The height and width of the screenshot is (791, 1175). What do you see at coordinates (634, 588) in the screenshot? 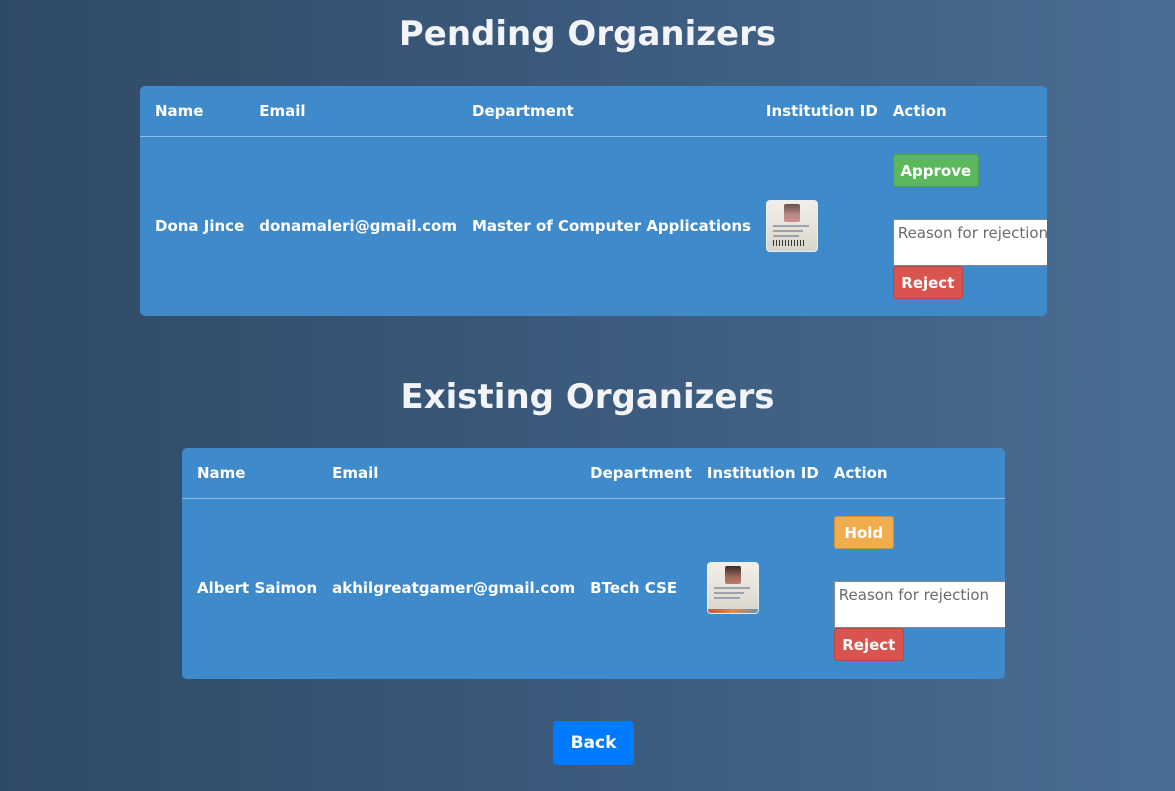
I see `organizer-department: BTech CSE` at bounding box center [634, 588].